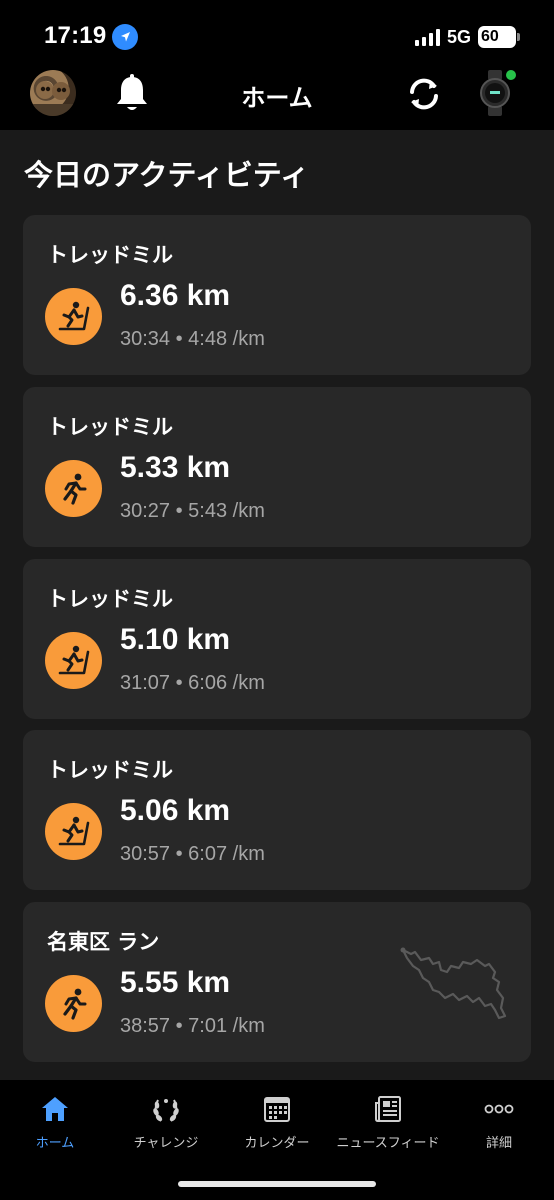 This screenshot has height=1200, width=554. What do you see at coordinates (175, 639) in the screenshot?
I see `activity-distance: 5.10 km` at bounding box center [175, 639].